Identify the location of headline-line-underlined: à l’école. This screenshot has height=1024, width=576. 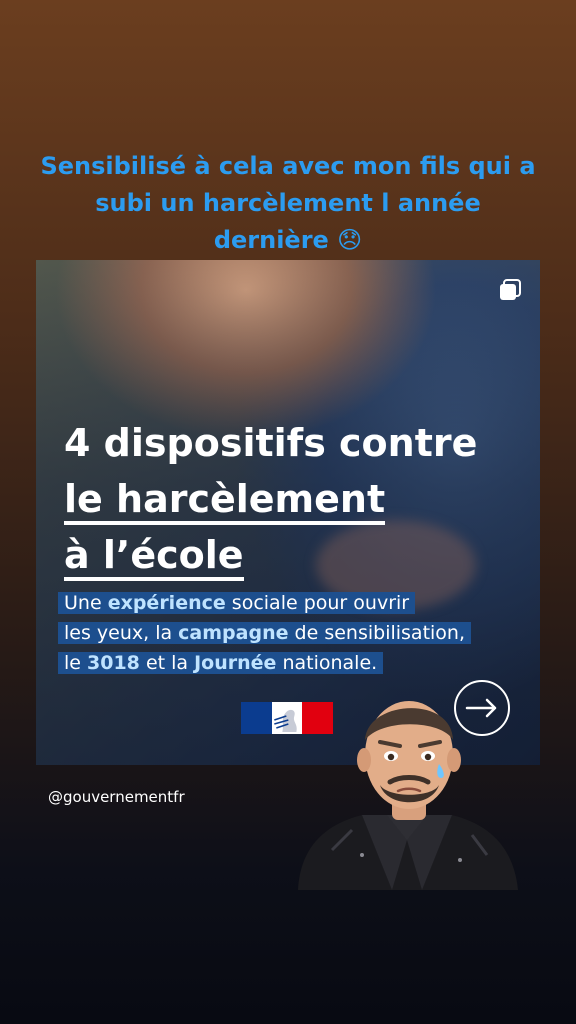
(154, 557).